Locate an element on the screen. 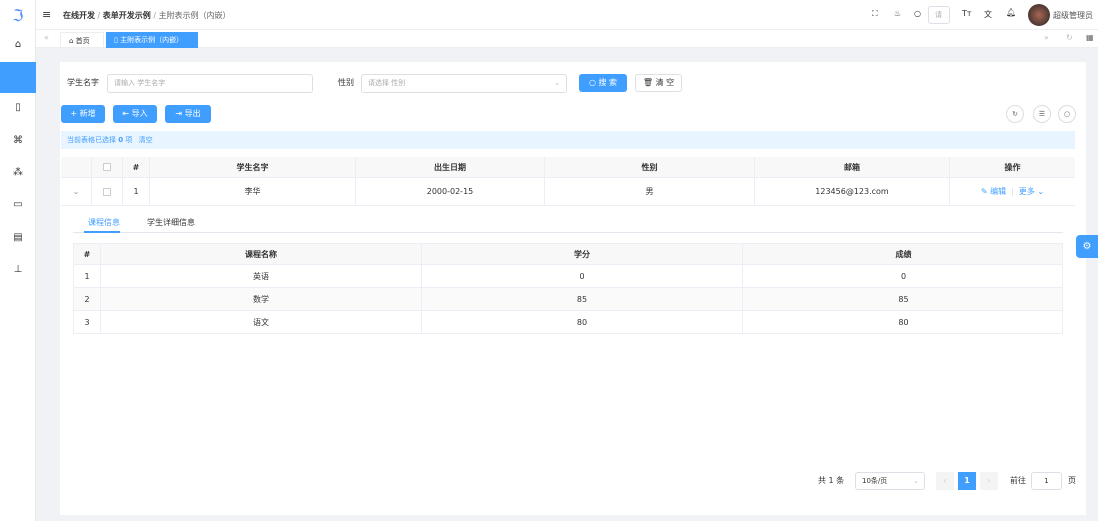 Image resolution: width=1098 pixels, height=521 pixels. search-toggle-icon: ○ is located at coordinates (1067, 114).